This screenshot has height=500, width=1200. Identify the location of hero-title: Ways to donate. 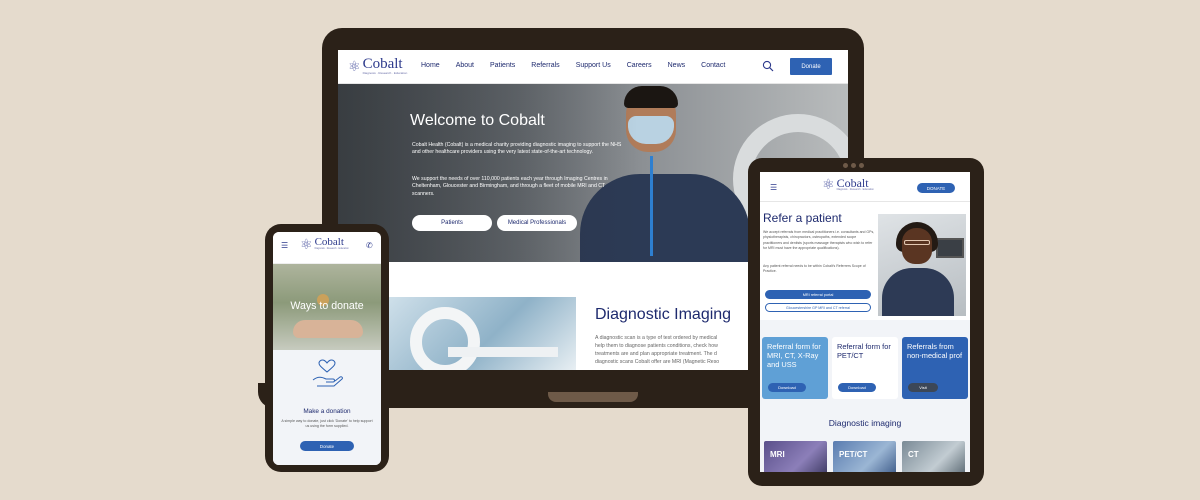
(327, 306).